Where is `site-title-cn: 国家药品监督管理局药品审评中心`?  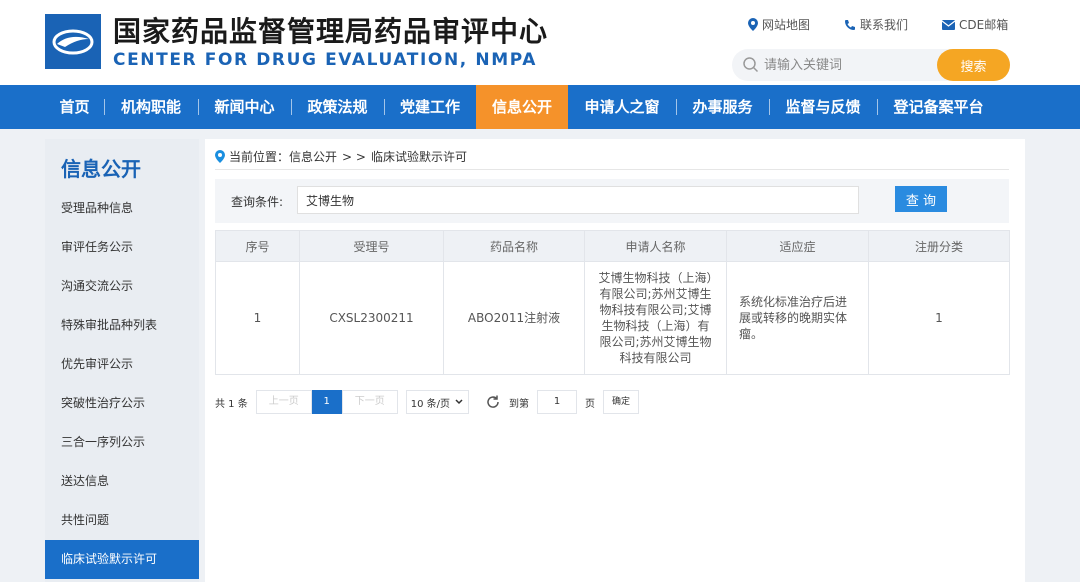
site-title-cn: 国家药品监督管理局药品审评中心 is located at coordinates (331, 31).